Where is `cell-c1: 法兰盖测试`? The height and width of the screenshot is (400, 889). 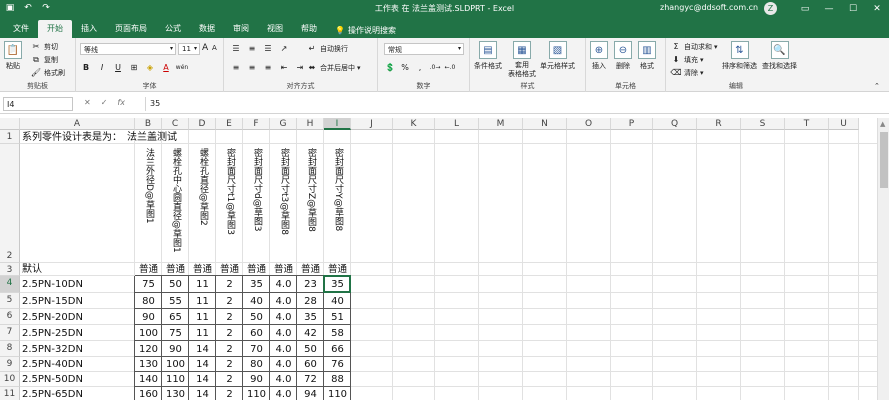 cell-c1: 法兰盖测试 is located at coordinates (152, 137).